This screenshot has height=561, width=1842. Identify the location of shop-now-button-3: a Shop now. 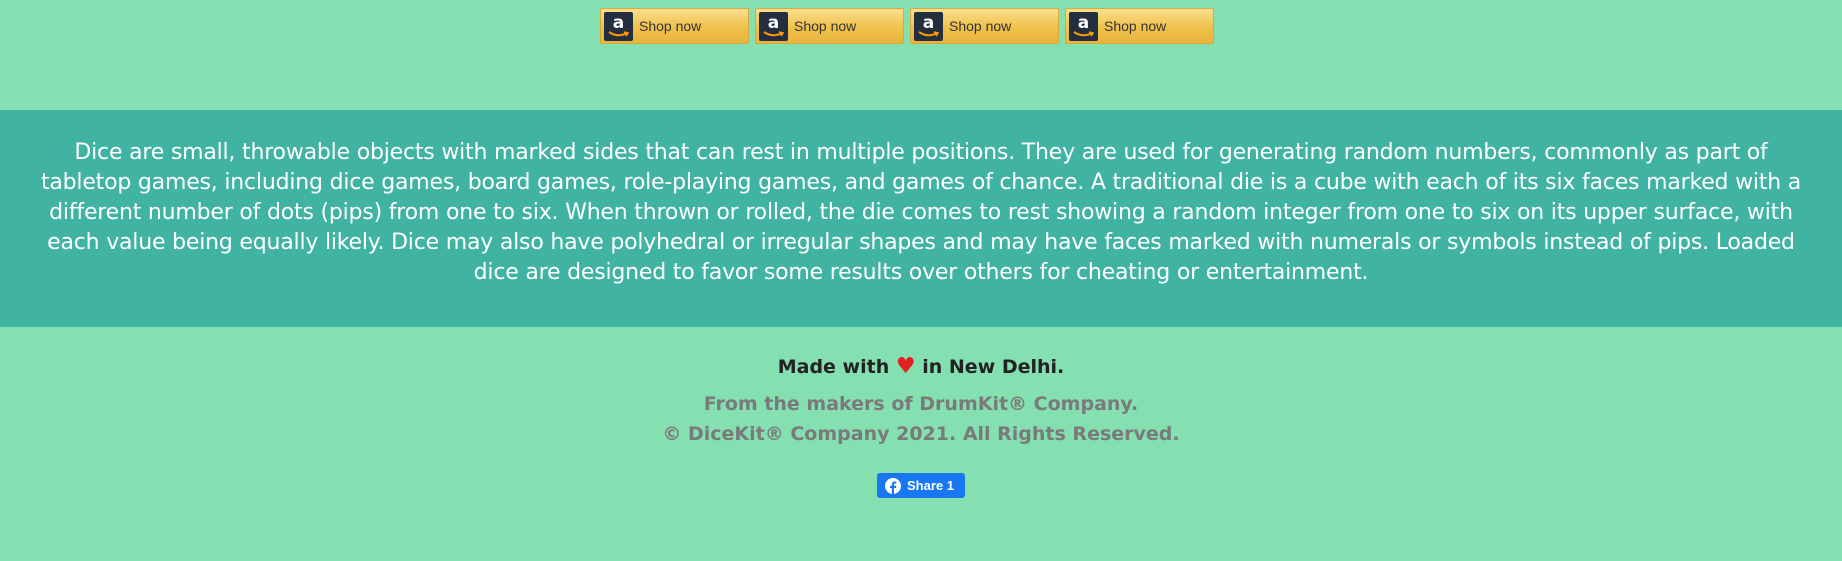
(984, 26).